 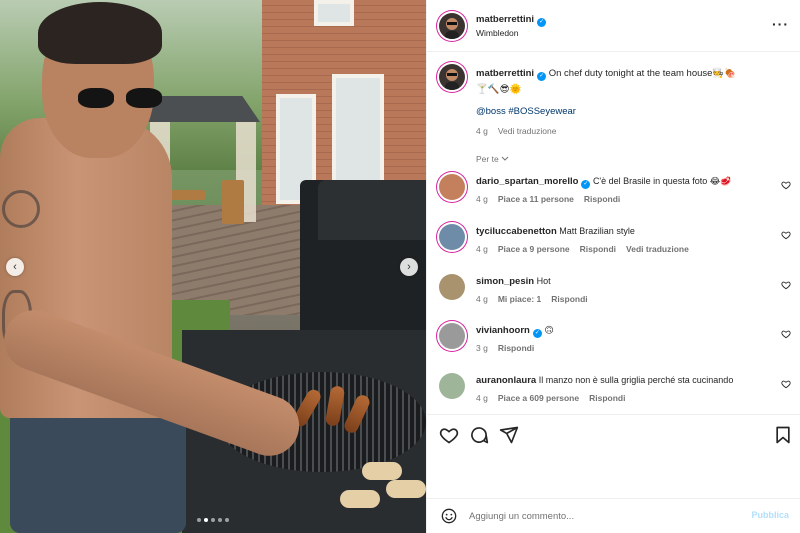 I want to click on comment-username: dario_spartan_morello, so click(x=527, y=181).